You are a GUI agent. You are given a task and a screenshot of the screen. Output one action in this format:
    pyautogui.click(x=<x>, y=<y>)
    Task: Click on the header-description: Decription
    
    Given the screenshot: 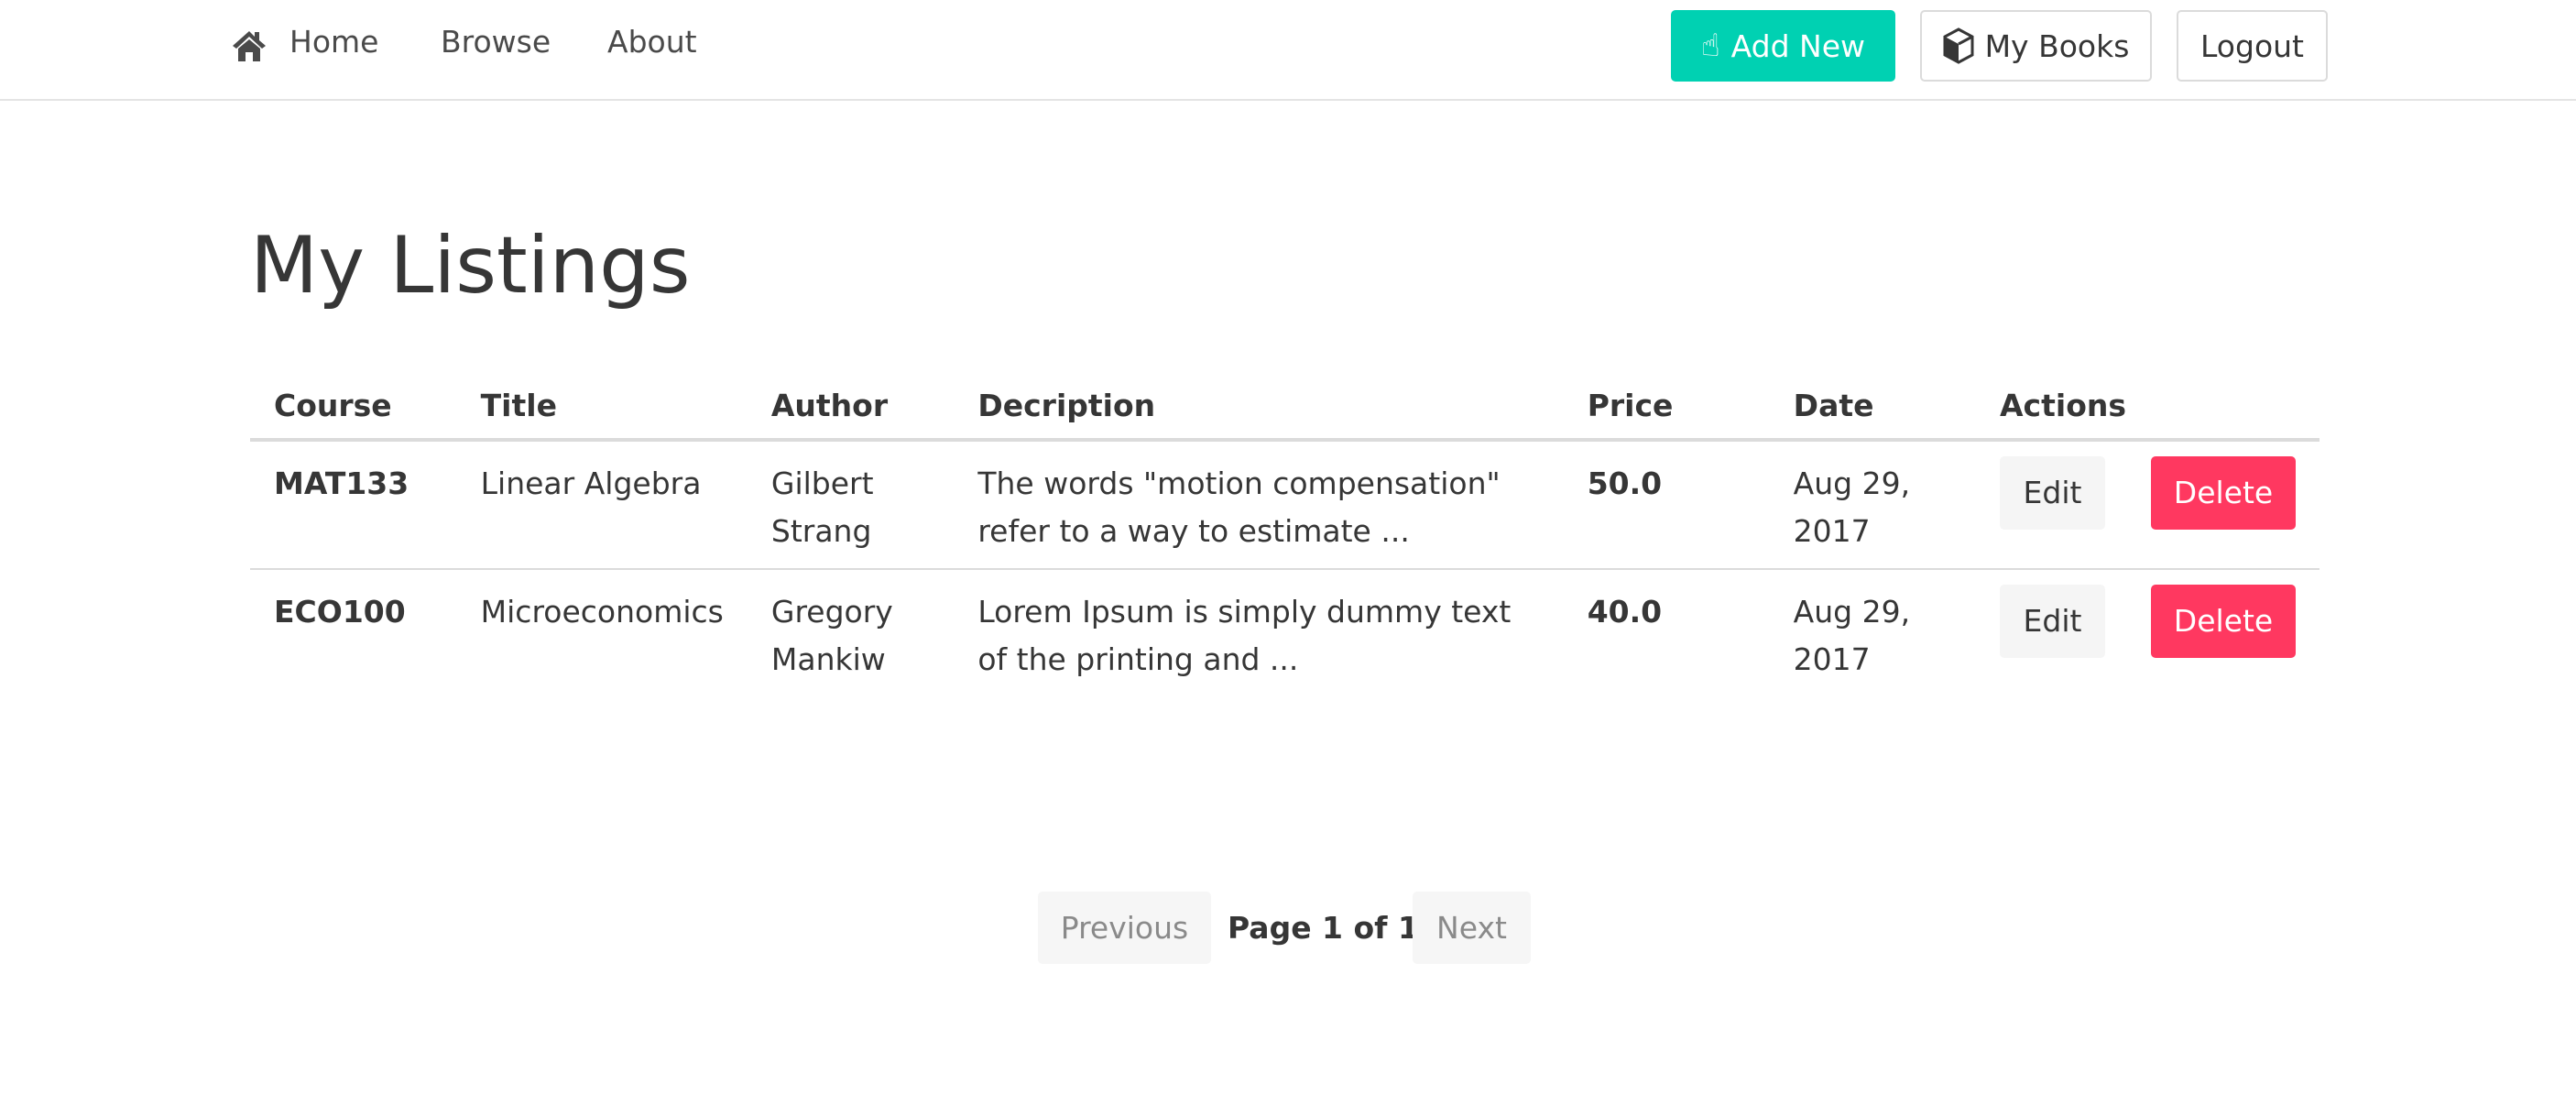 What is the action you would take?
    pyautogui.click(x=1259, y=409)
    